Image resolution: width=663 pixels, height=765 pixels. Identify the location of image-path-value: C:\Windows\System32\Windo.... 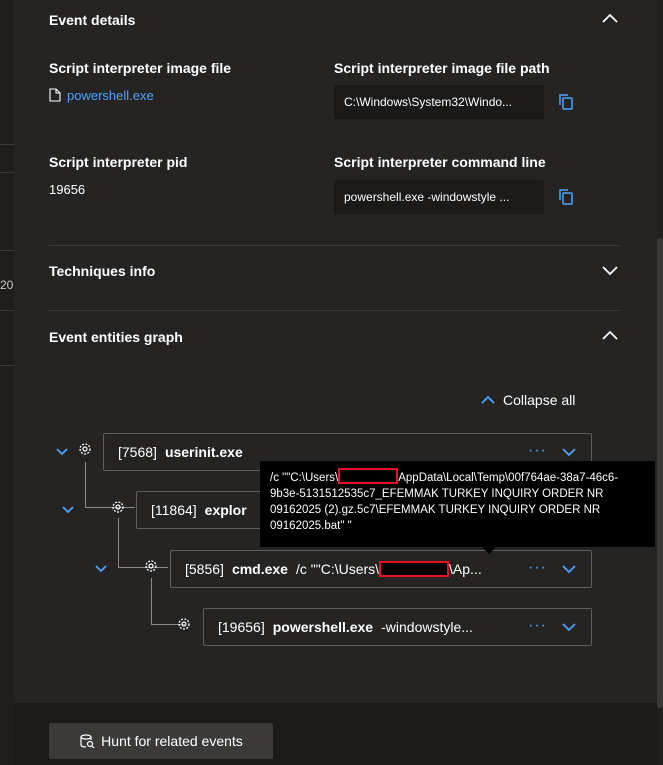
(439, 102).